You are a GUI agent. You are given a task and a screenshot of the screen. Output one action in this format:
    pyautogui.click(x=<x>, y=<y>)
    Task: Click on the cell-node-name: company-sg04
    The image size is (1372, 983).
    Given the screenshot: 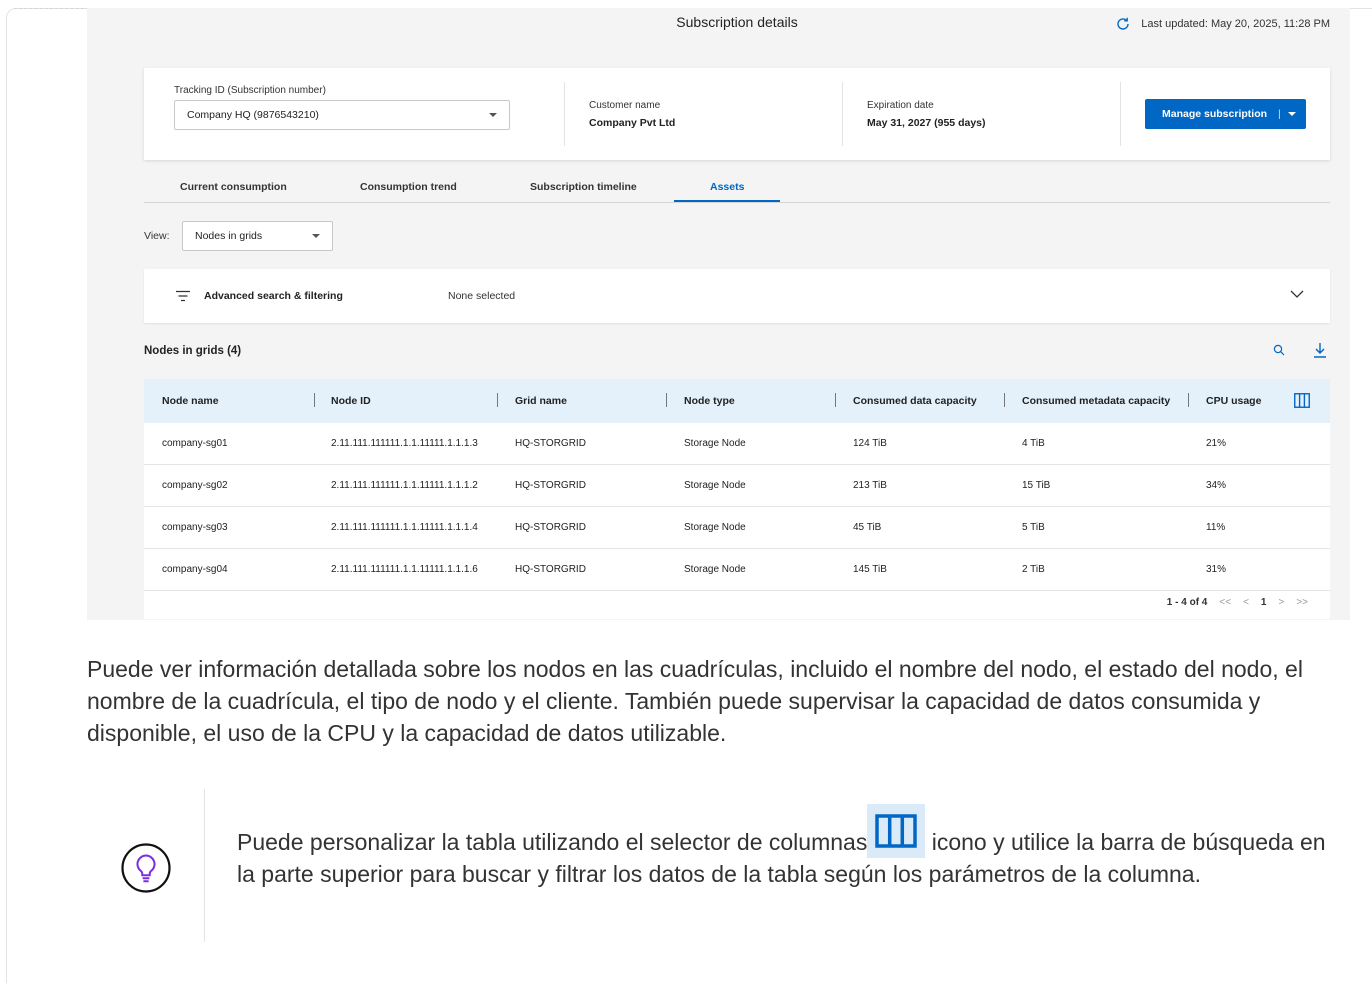 What is the action you would take?
    pyautogui.click(x=195, y=569)
    